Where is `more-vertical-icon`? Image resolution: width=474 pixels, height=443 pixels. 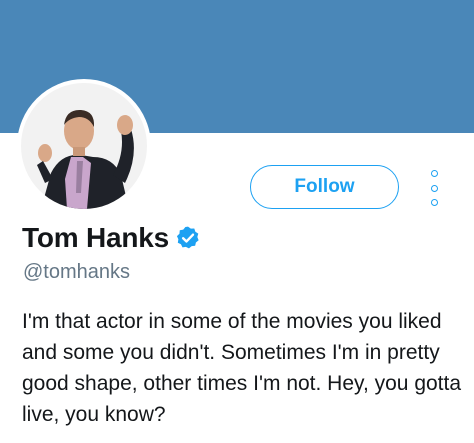 more-vertical-icon is located at coordinates (434, 188).